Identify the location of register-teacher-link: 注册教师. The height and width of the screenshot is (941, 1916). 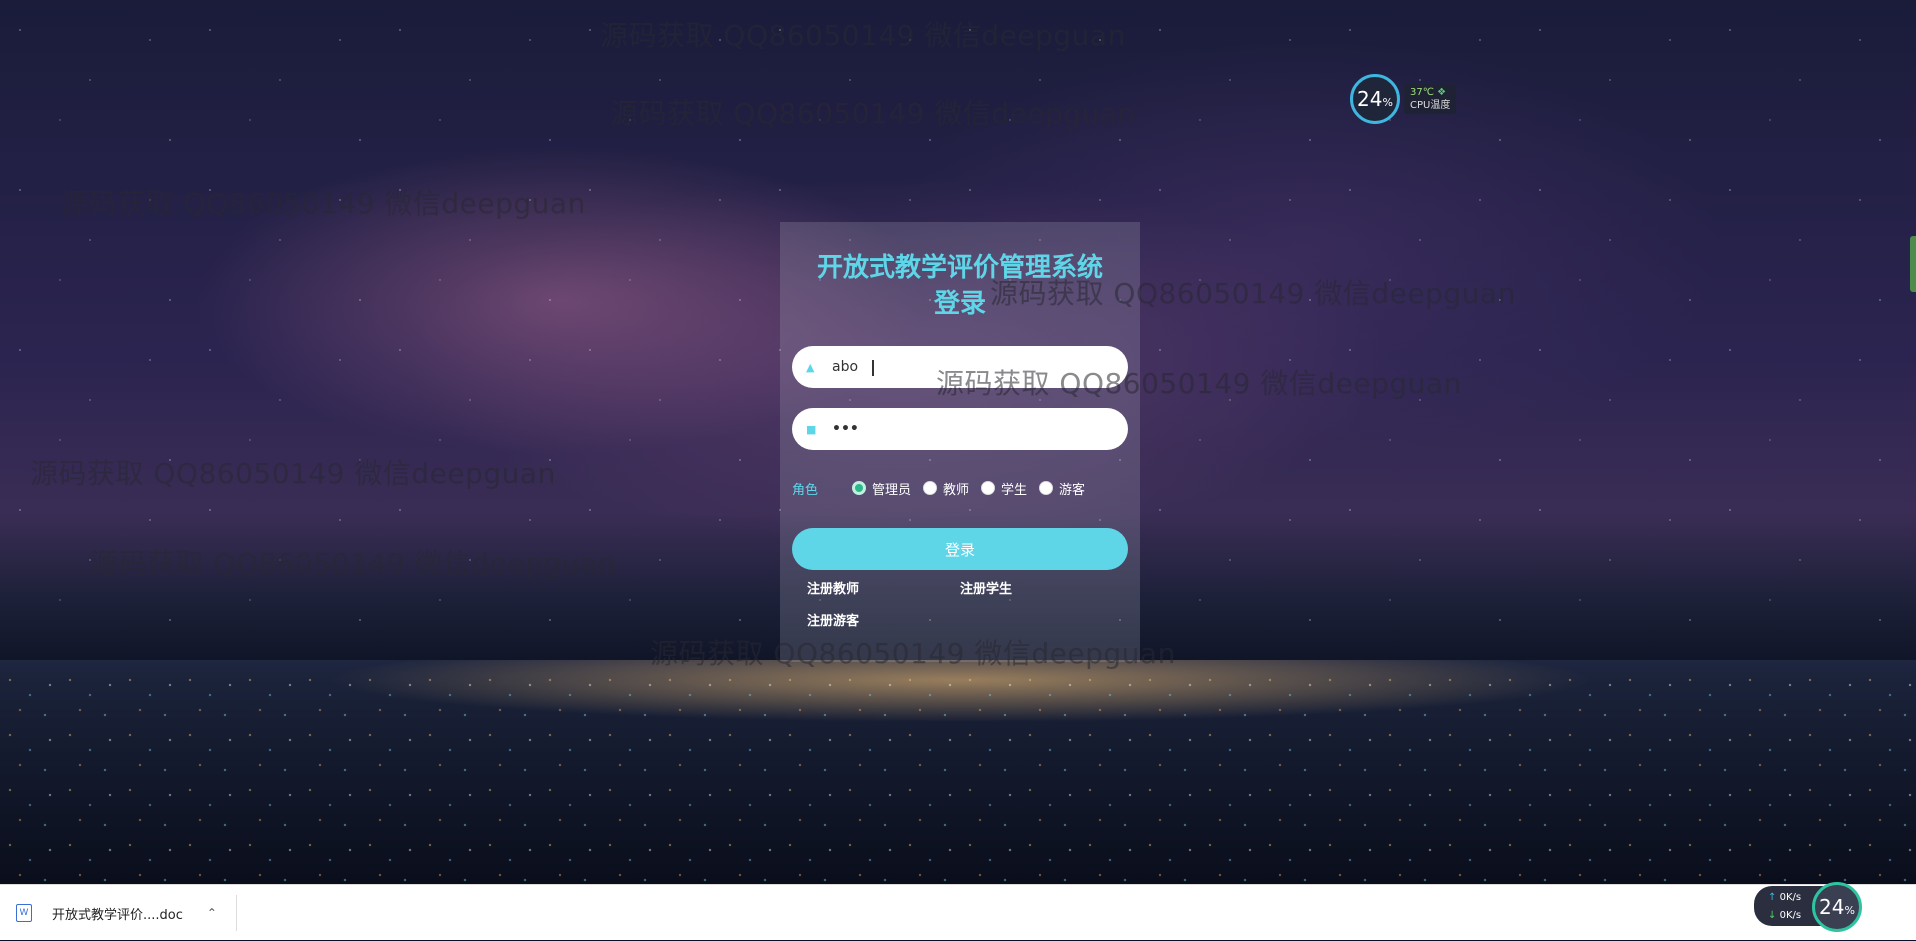
(833, 587).